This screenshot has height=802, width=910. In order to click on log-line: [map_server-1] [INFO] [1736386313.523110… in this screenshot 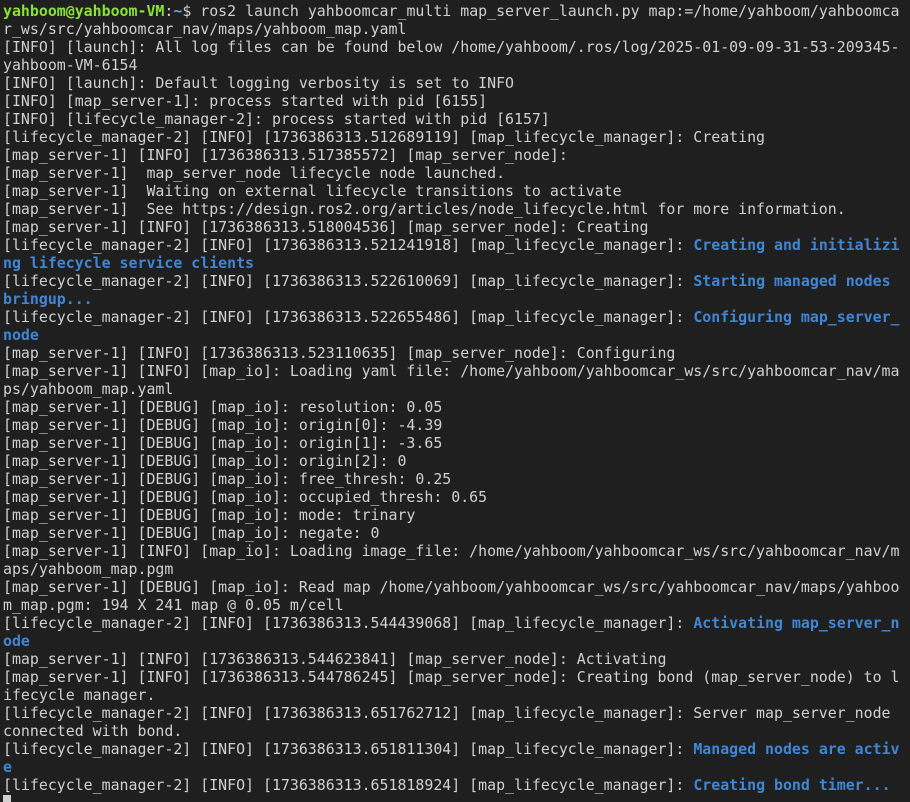, I will do `click(455, 353)`.